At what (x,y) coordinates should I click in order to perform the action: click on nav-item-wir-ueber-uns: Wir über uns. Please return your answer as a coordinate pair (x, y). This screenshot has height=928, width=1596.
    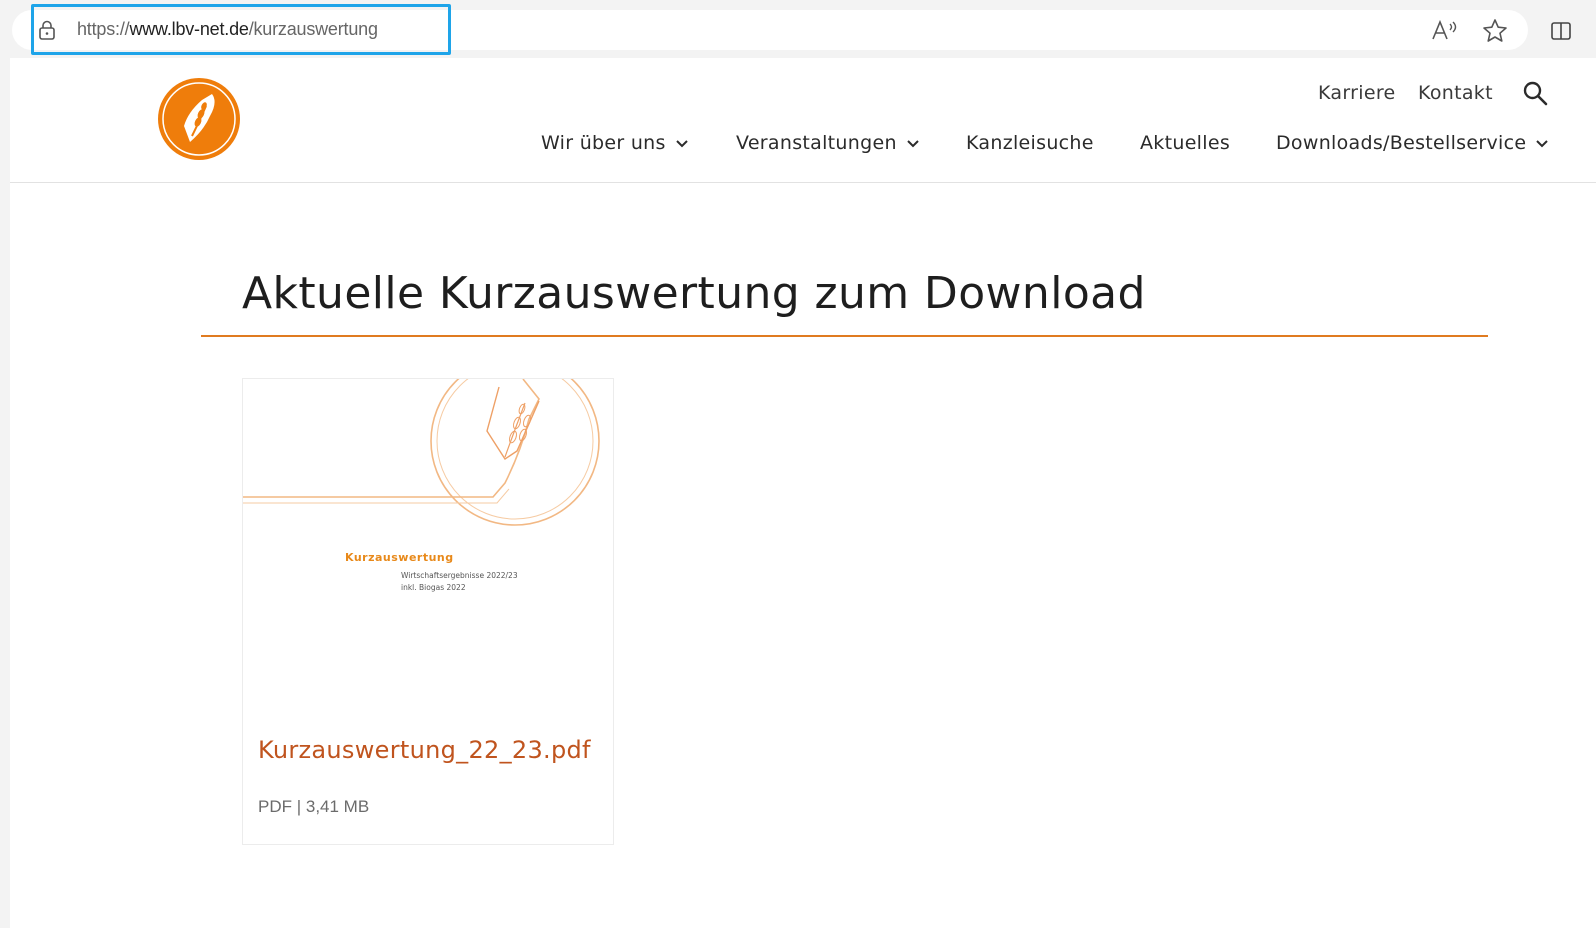
    Looking at the image, I should click on (614, 143).